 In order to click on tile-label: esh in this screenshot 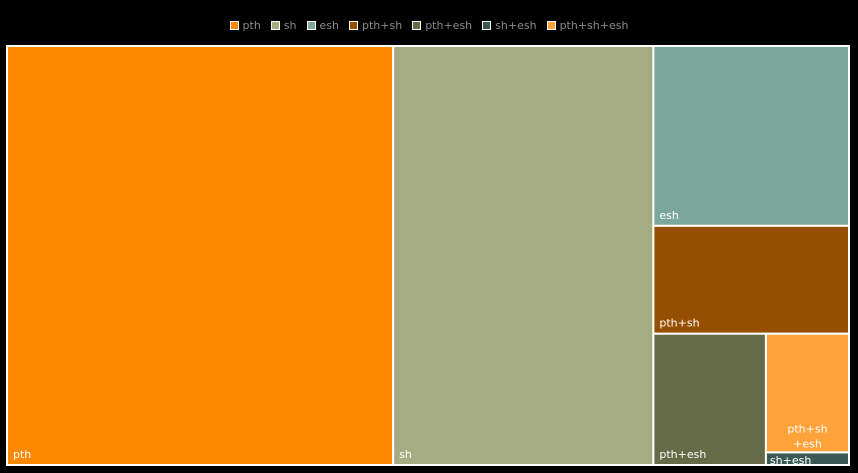, I will do `click(668, 215)`.